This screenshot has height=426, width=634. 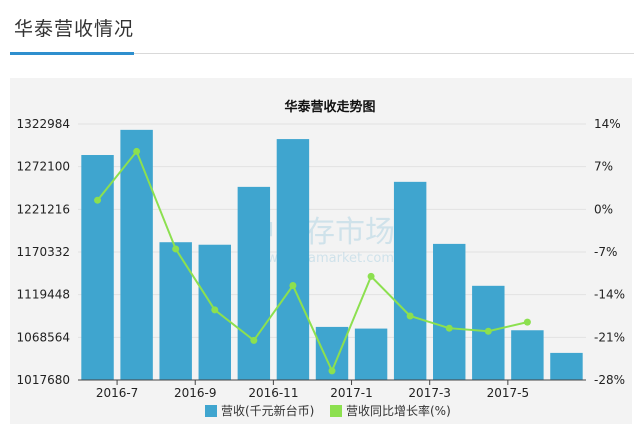 What do you see at coordinates (195, 393) in the screenshot?
I see `x-tick-label: 2016-9` at bounding box center [195, 393].